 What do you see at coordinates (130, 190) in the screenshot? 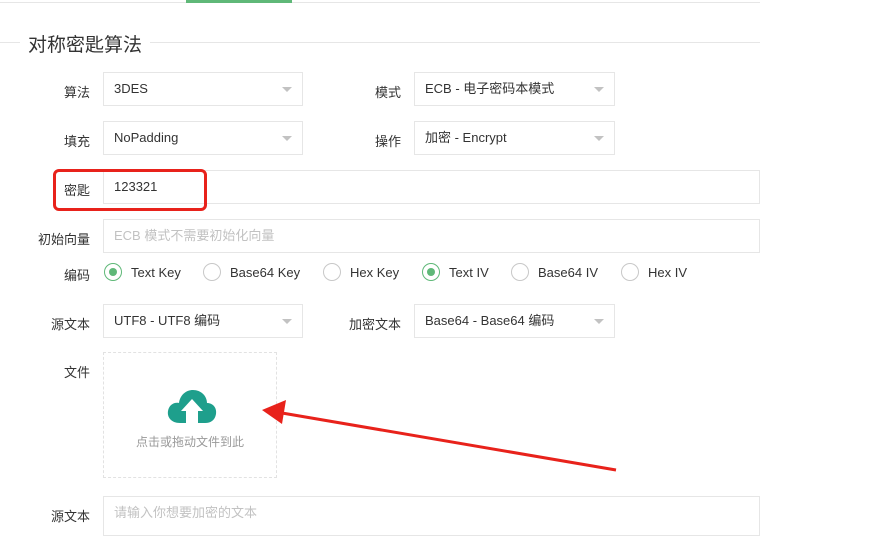
I see `annotation-highlight-box` at bounding box center [130, 190].